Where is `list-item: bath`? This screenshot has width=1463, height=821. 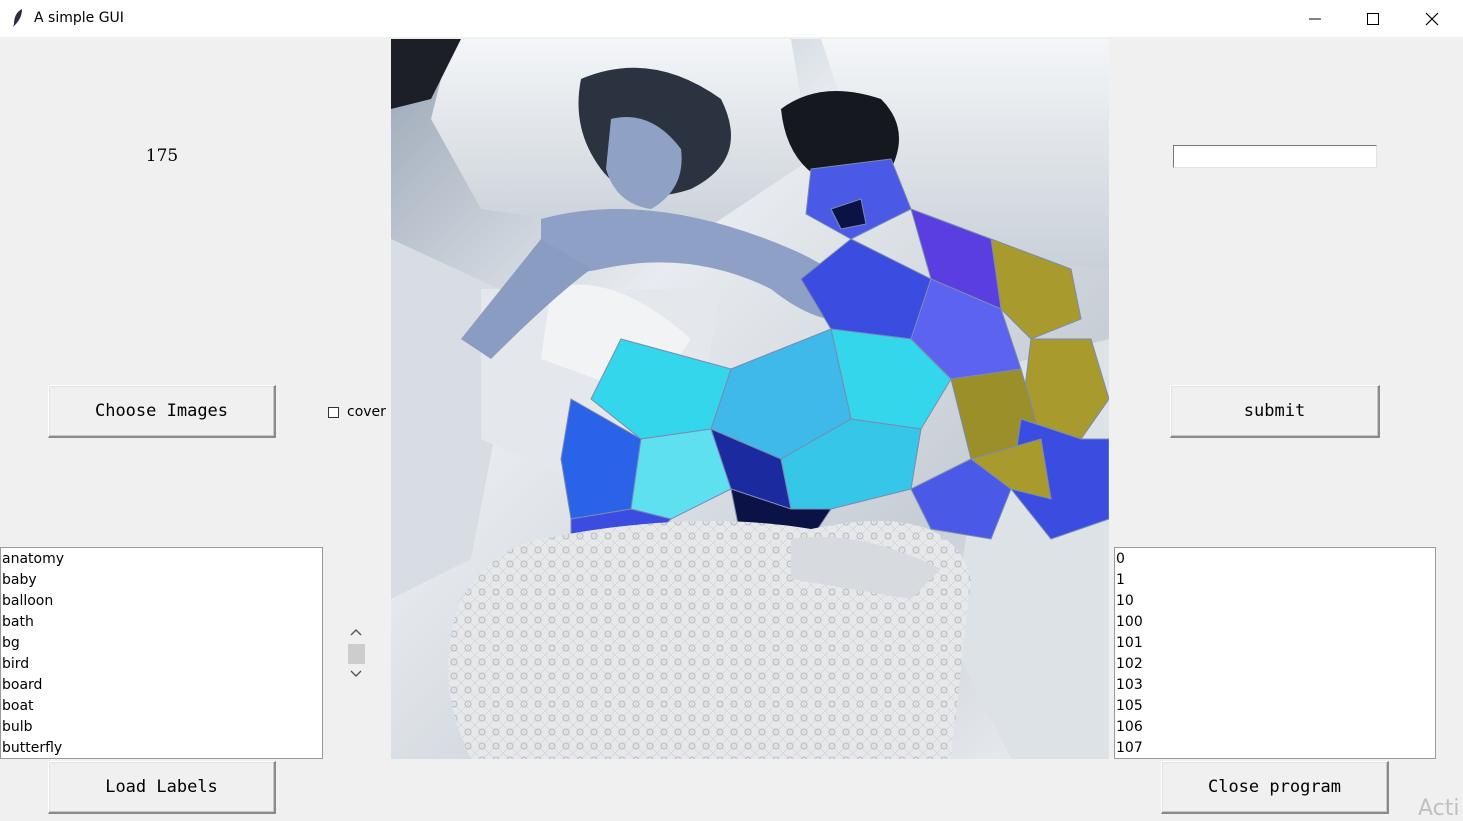
list-item: bath is located at coordinates (161, 622).